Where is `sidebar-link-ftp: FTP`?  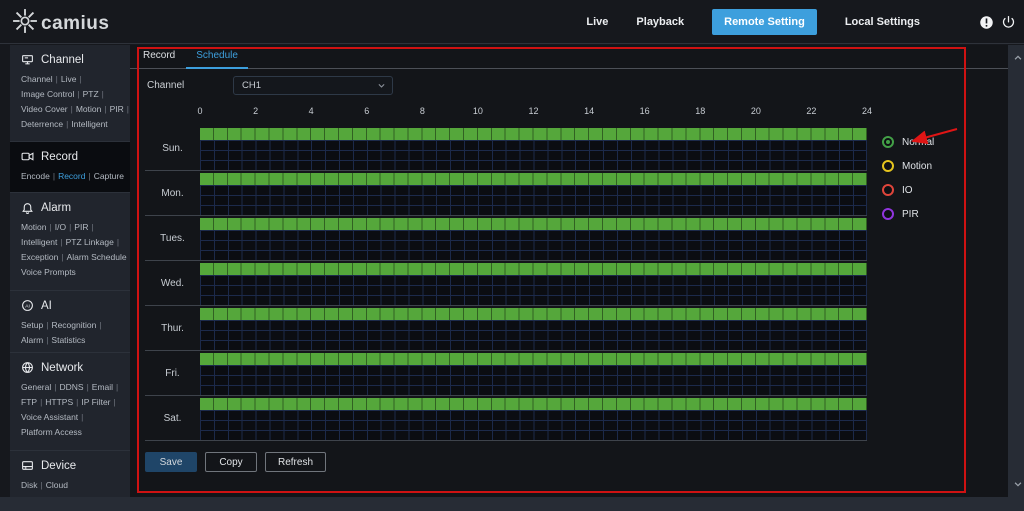
sidebar-link-ftp: FTP is located at coordinates (29, 402).